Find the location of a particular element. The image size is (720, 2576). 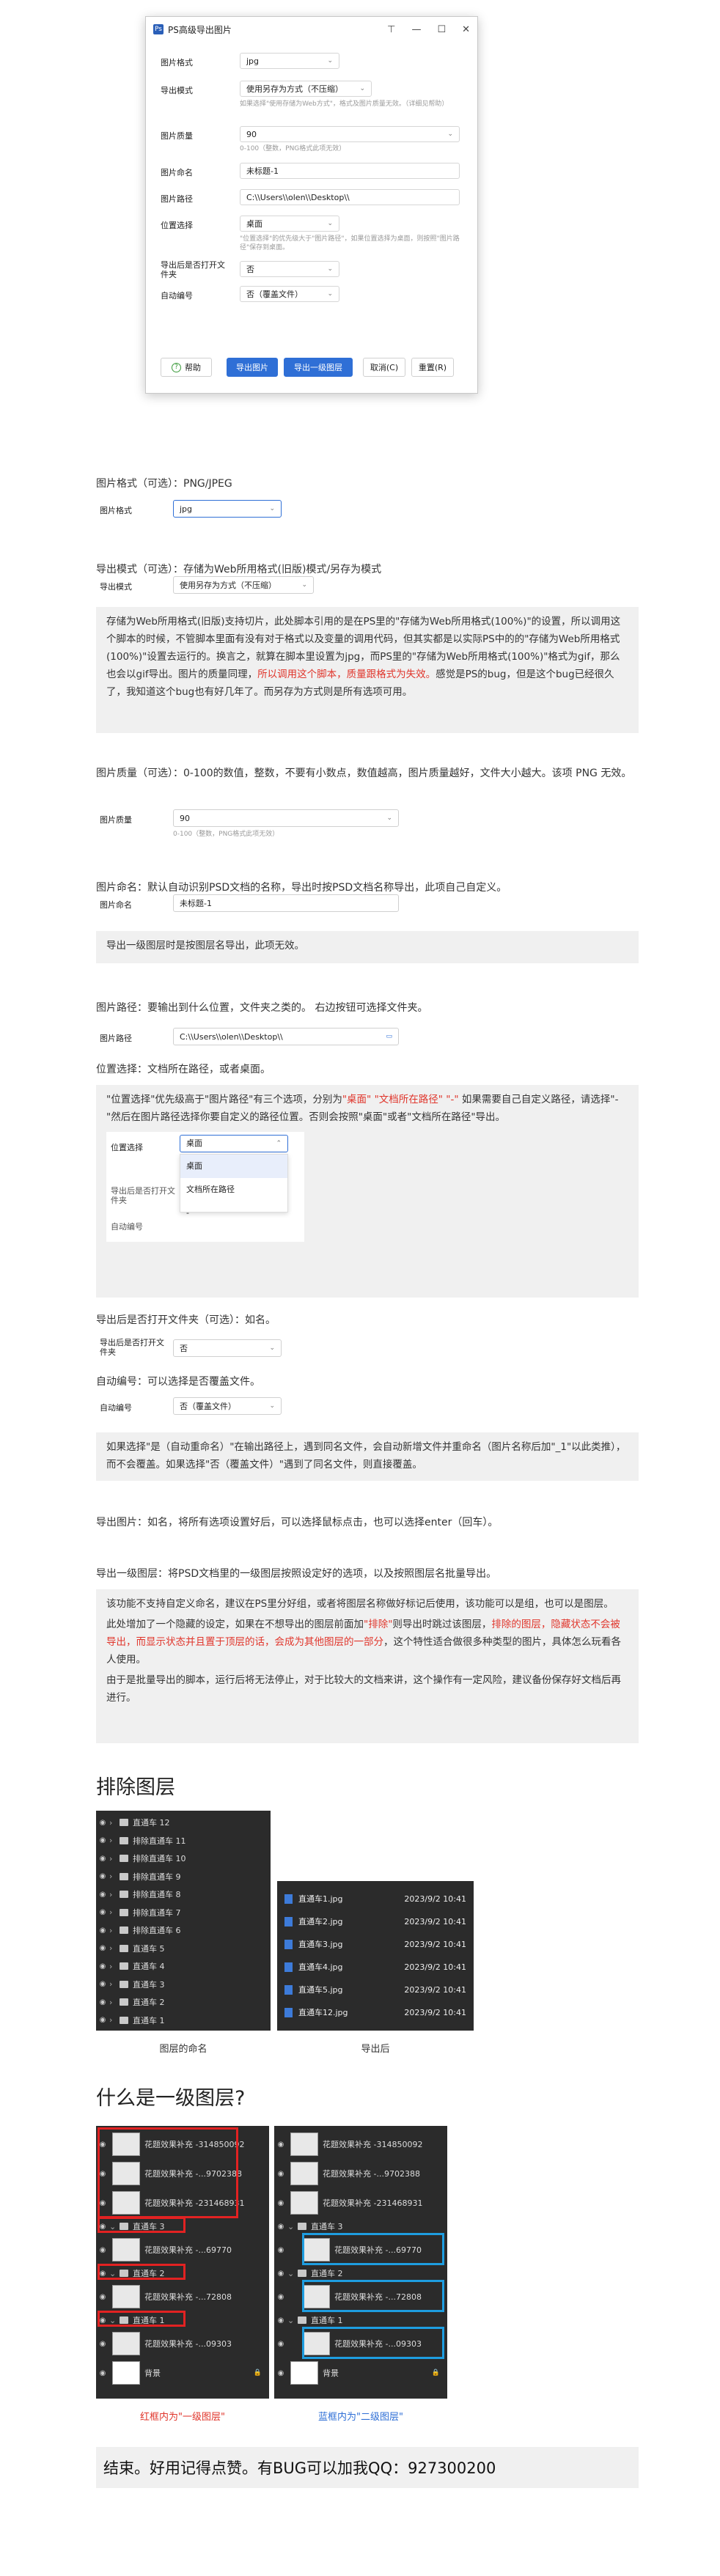

location-select: 桌面 ⌄ is located at coordinates (289, 224).